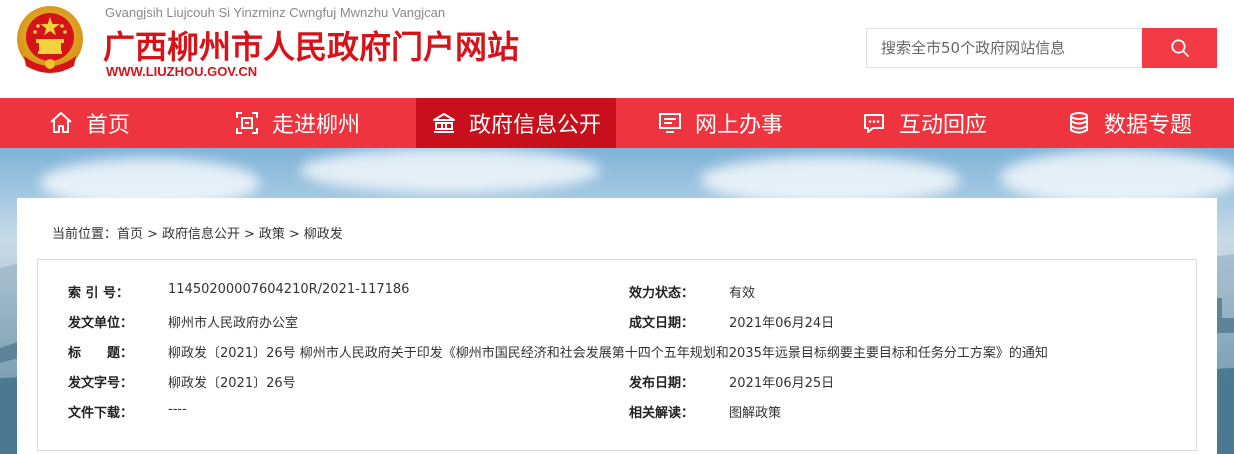 This screenshot has height=454, width=1234. Describe the element at coordinates (101, 383) in the screenshot. I see `doc-number-label: 发文字号：` at that location.